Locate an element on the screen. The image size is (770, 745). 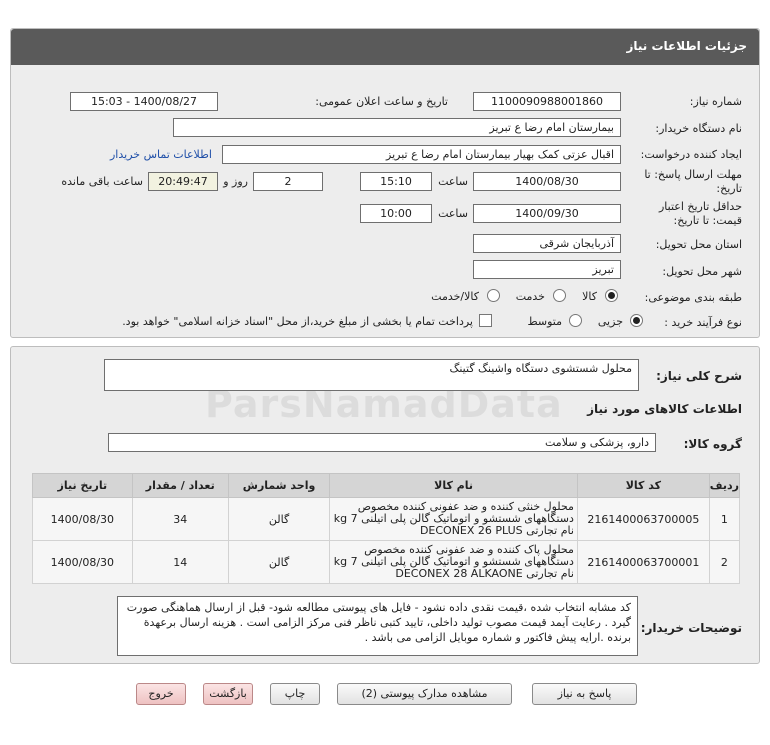
category-option-goods-service: کالا/خدمت is located at coordinates (455, 296).